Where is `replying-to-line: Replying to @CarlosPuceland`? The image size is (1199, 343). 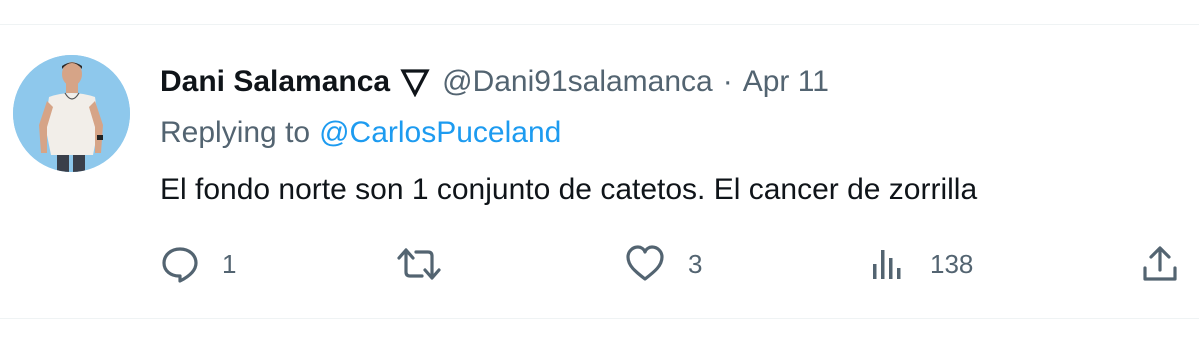
replying-to-line: Replying to @CarlosPuceland is located at coordinates (360, 133).